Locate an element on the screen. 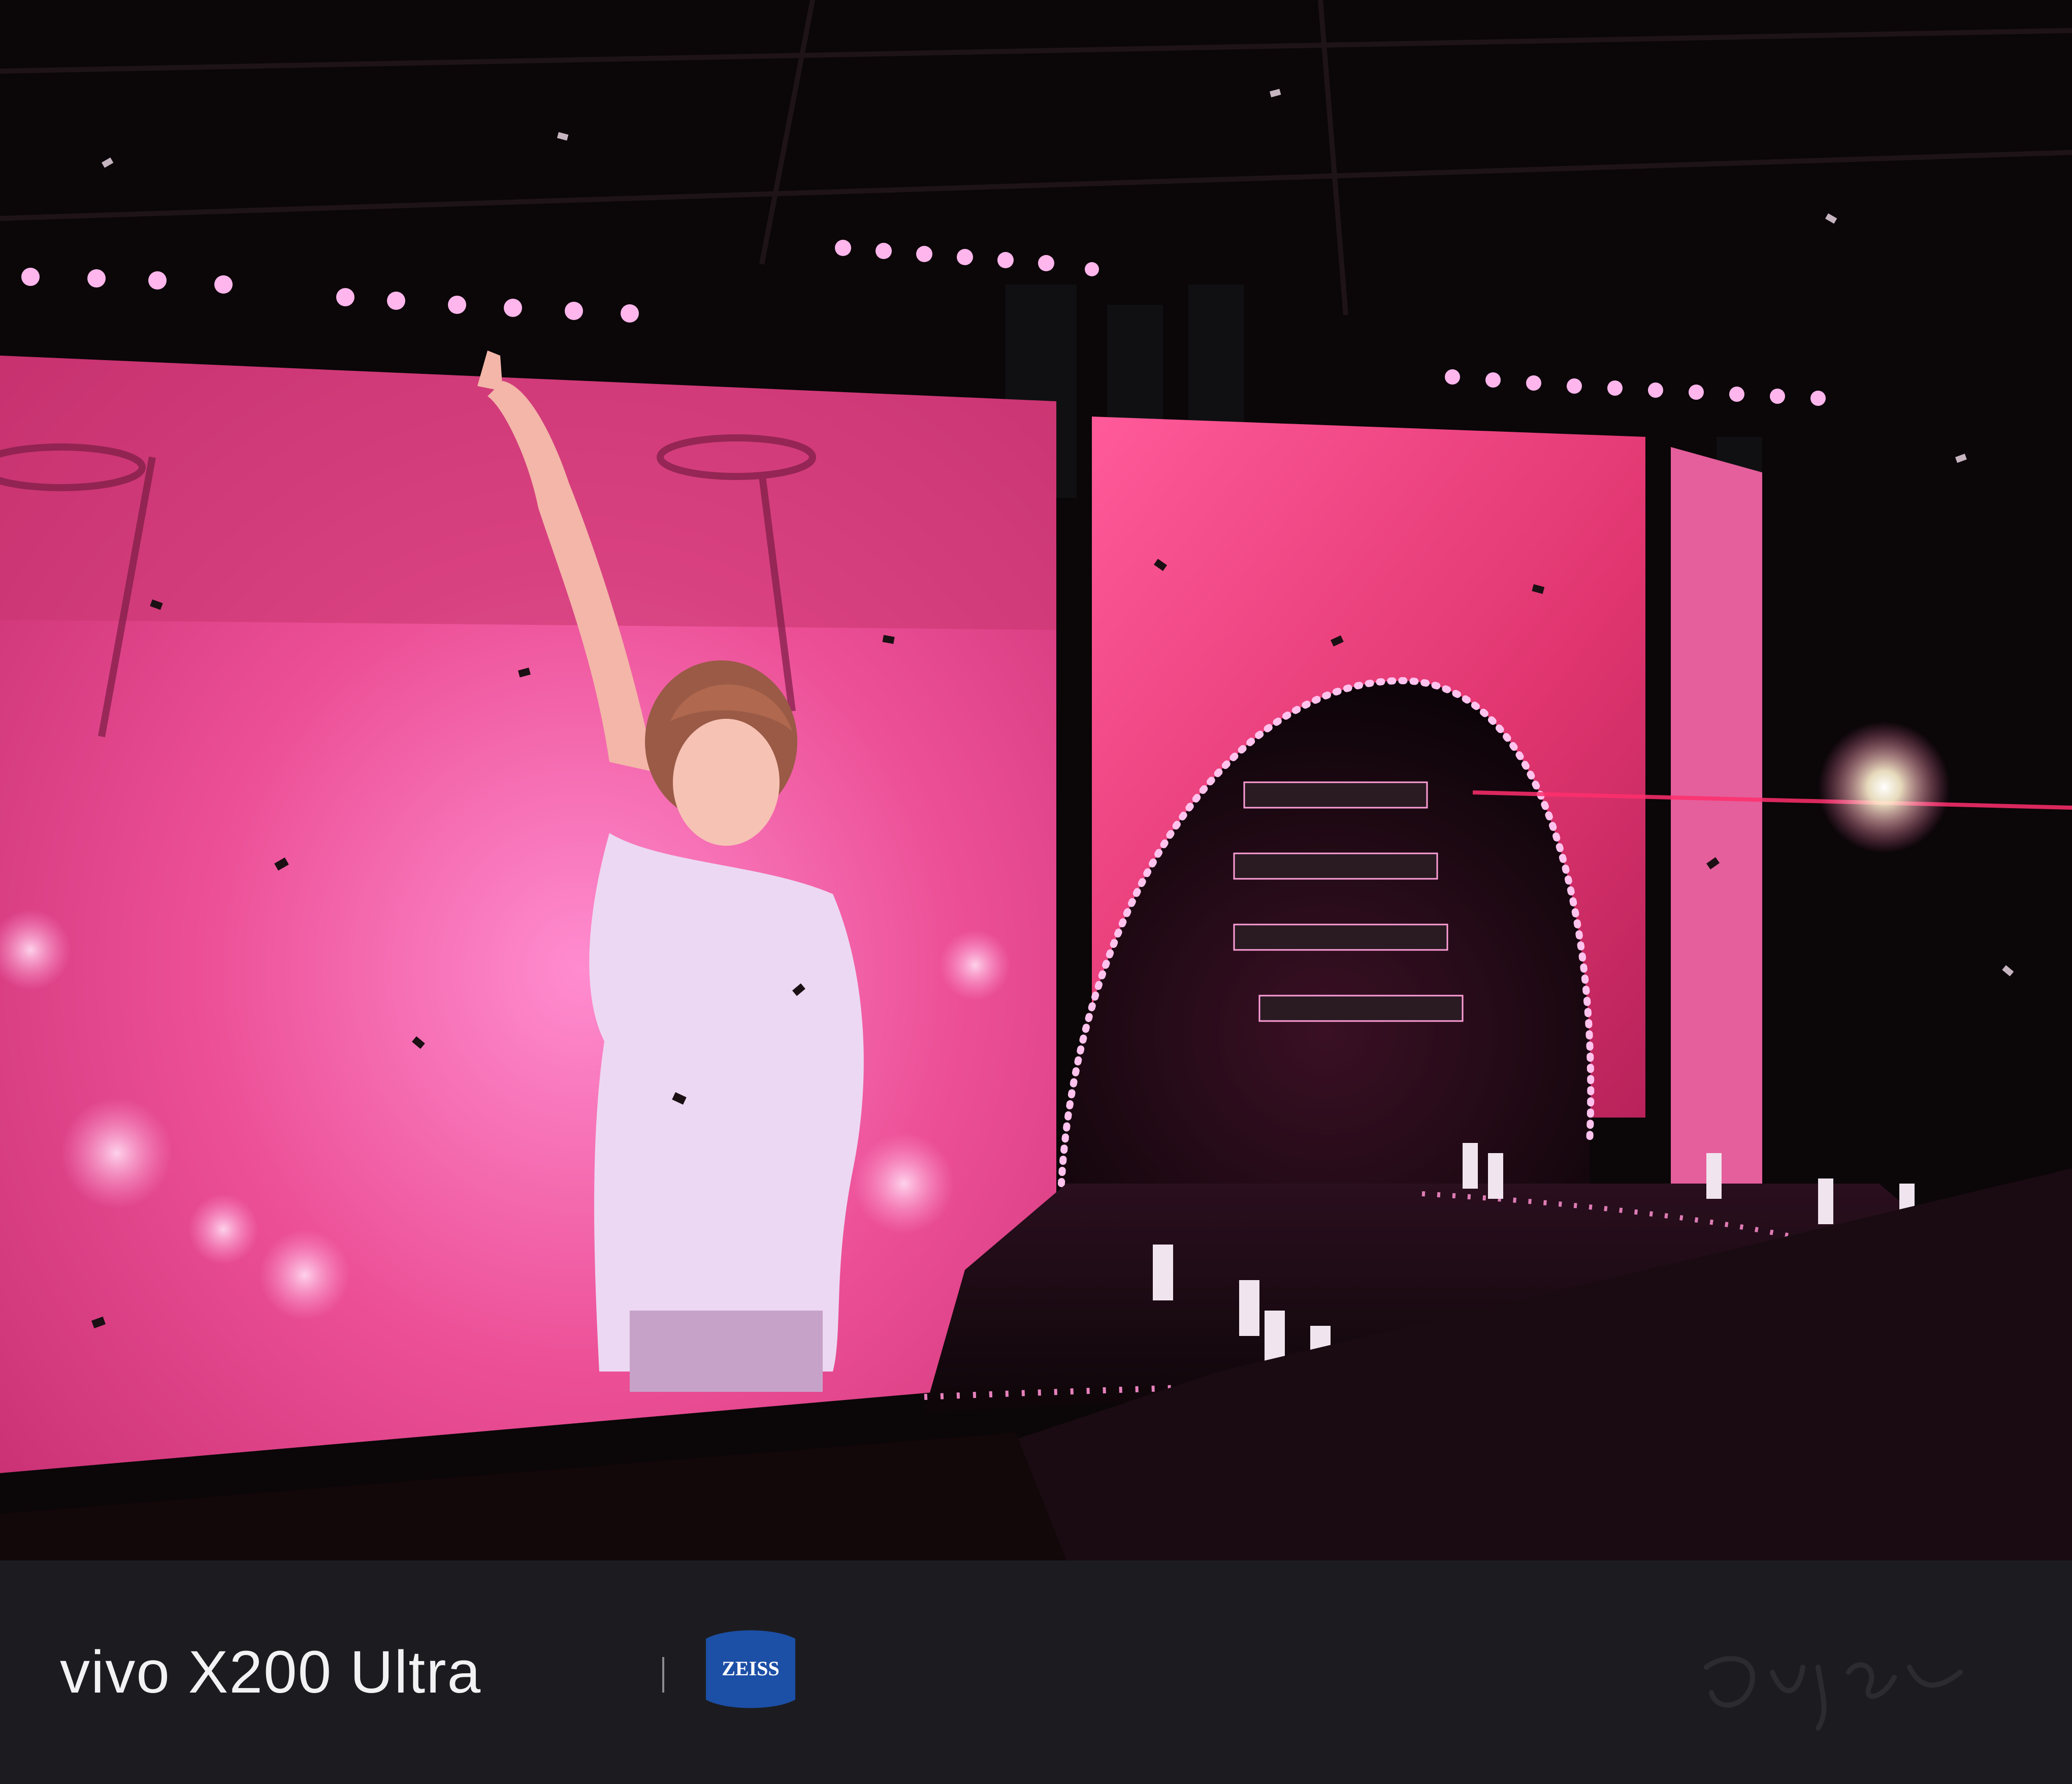  zeiss-logo: ZEISS is located at coordinates (750, 1669).